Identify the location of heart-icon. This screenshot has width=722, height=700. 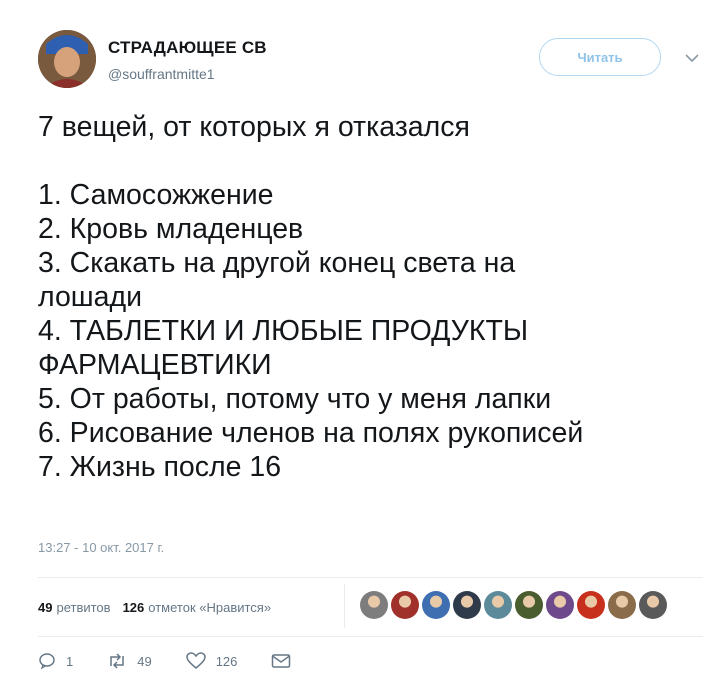
(195, 660).